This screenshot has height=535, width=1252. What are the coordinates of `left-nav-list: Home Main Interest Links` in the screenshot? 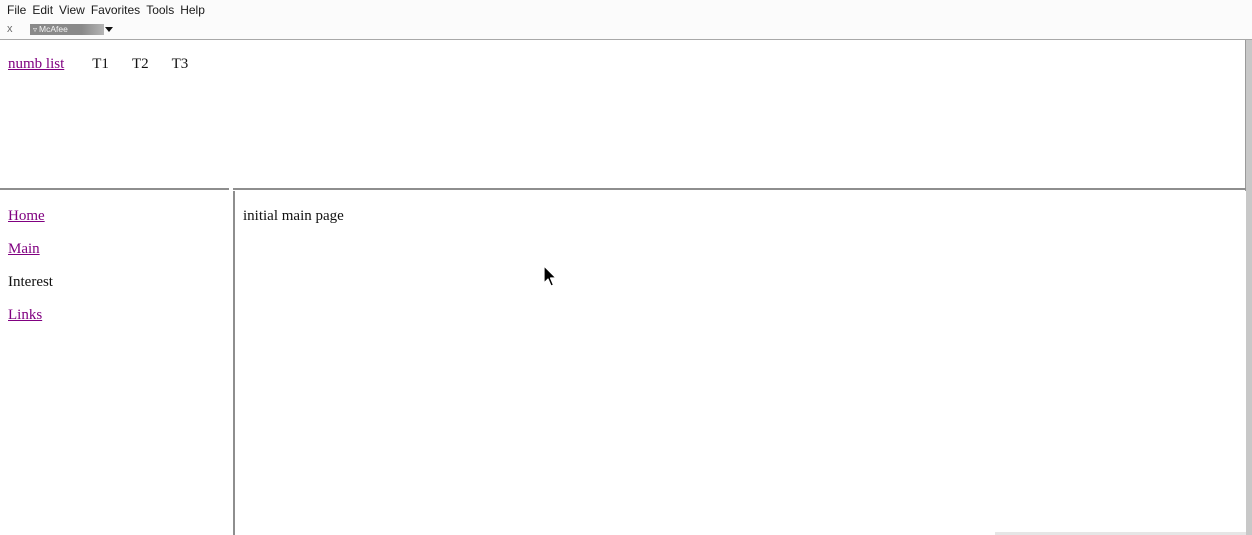 It's located at (30, 274).